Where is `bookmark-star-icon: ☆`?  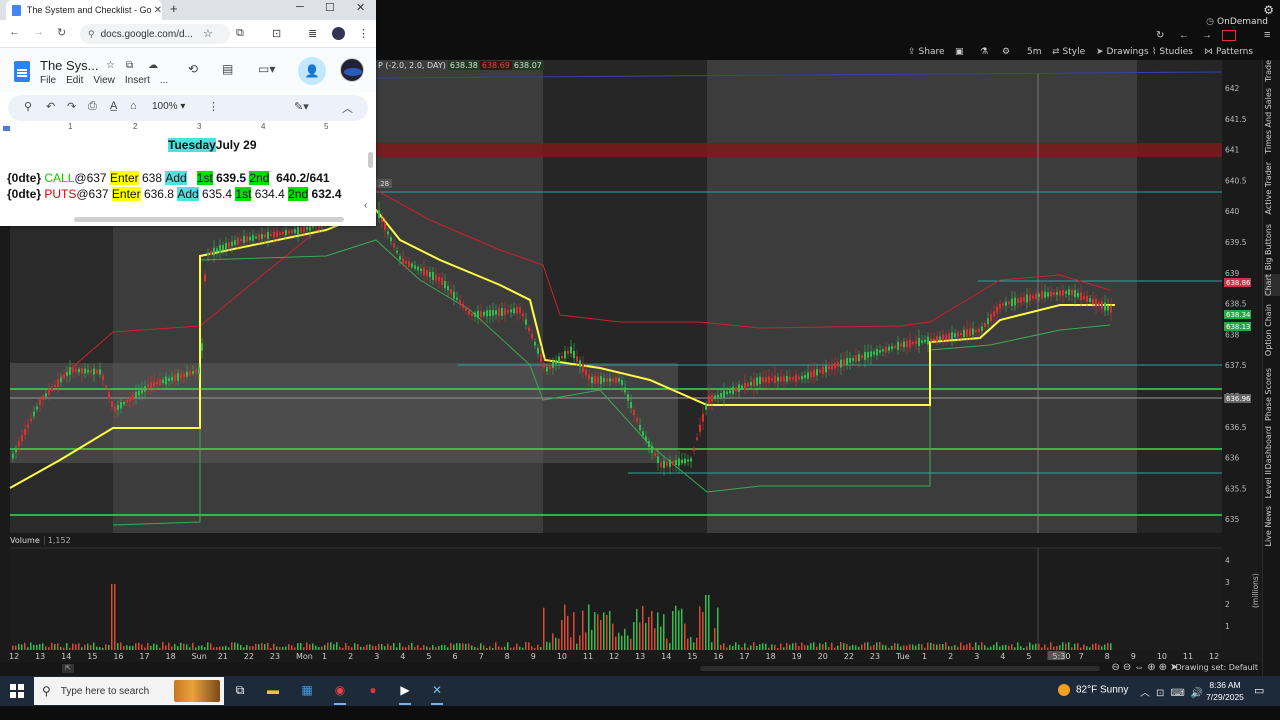
bookmark-star-icon: ☆ is located at coordinates (208, 33).